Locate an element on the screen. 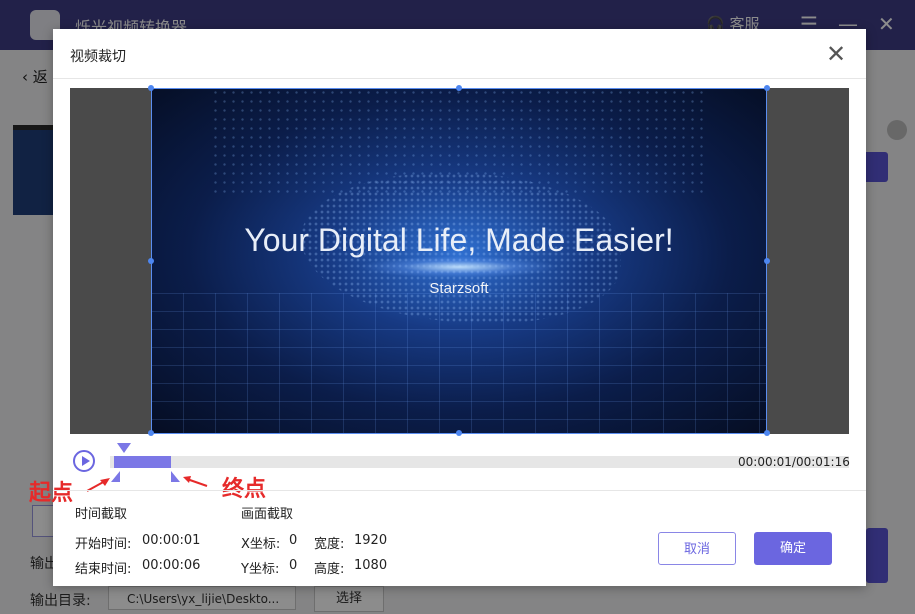 This screenshot has width=915, height=614. crop-handle-t is located at coordinates (459, 88).